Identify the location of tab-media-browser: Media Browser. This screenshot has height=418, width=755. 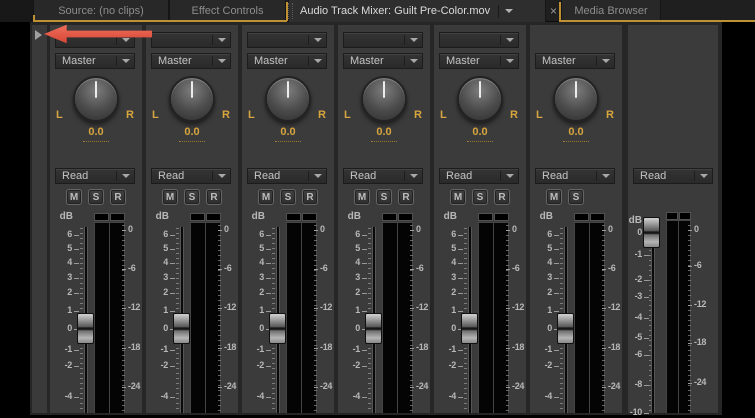
(611, 10).